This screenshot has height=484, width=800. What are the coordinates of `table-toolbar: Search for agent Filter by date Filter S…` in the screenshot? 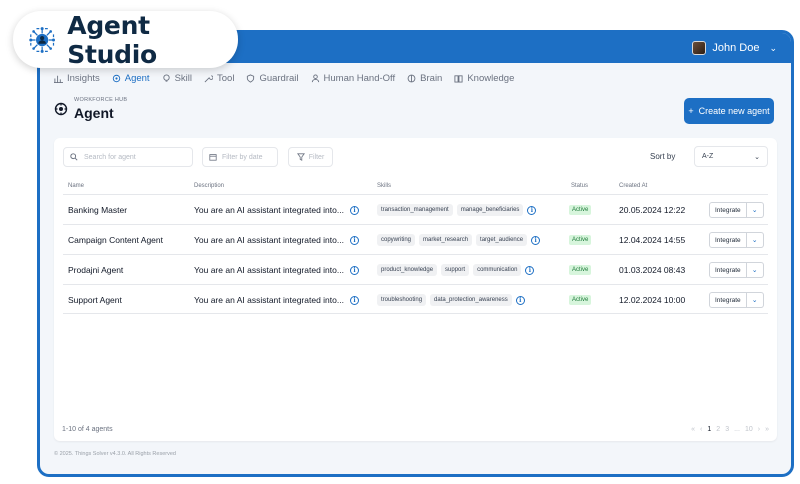 It's located at (415, 160).